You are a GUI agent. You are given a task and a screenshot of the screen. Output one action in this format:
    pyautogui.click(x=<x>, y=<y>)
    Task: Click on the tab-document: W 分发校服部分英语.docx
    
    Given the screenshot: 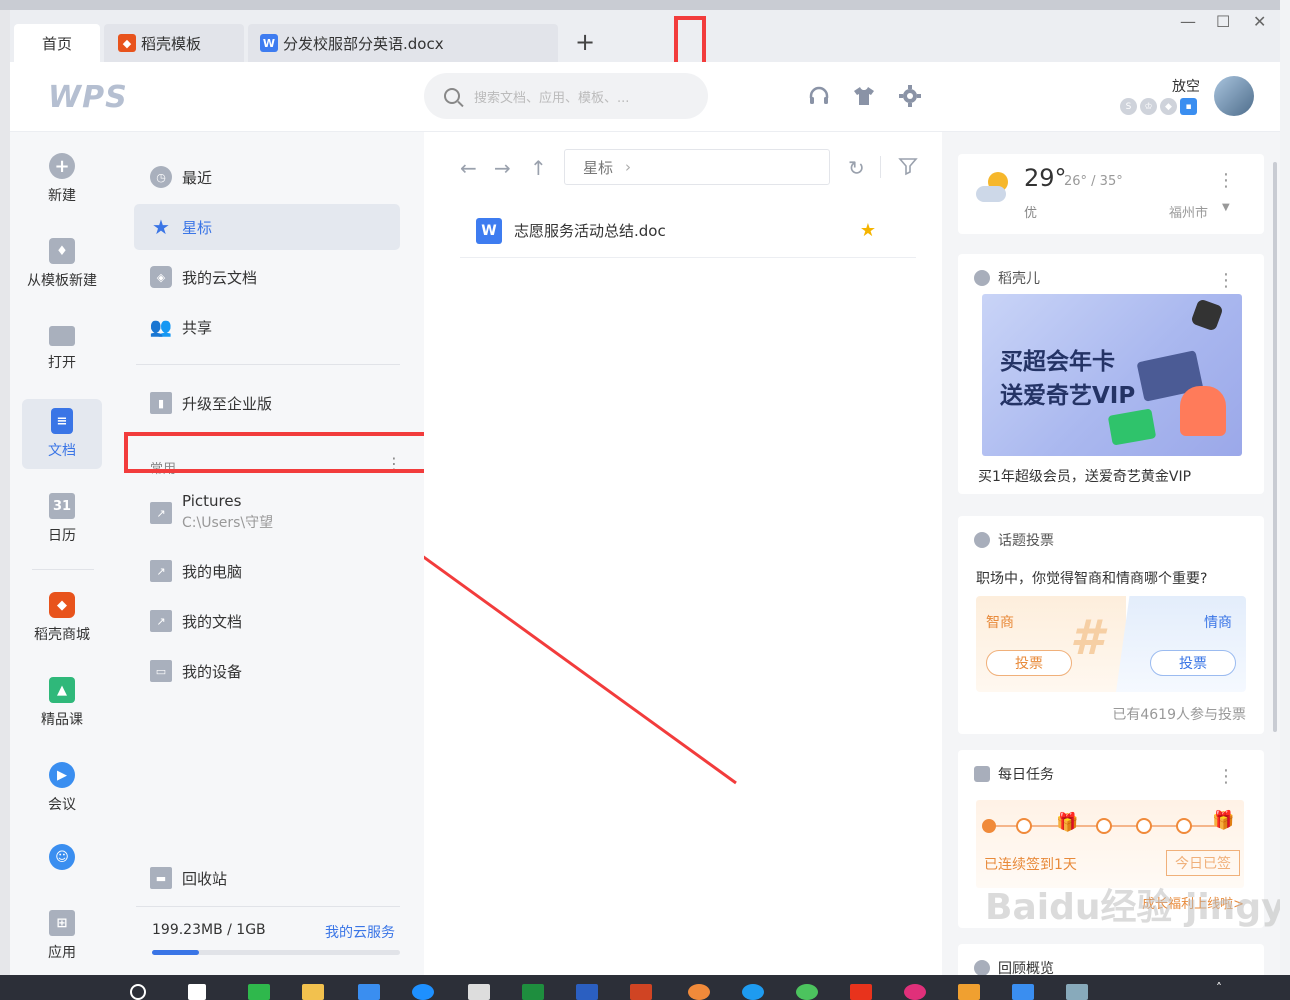 What is the action you would take?
    pyautogui.click(x=403, y=43)
    